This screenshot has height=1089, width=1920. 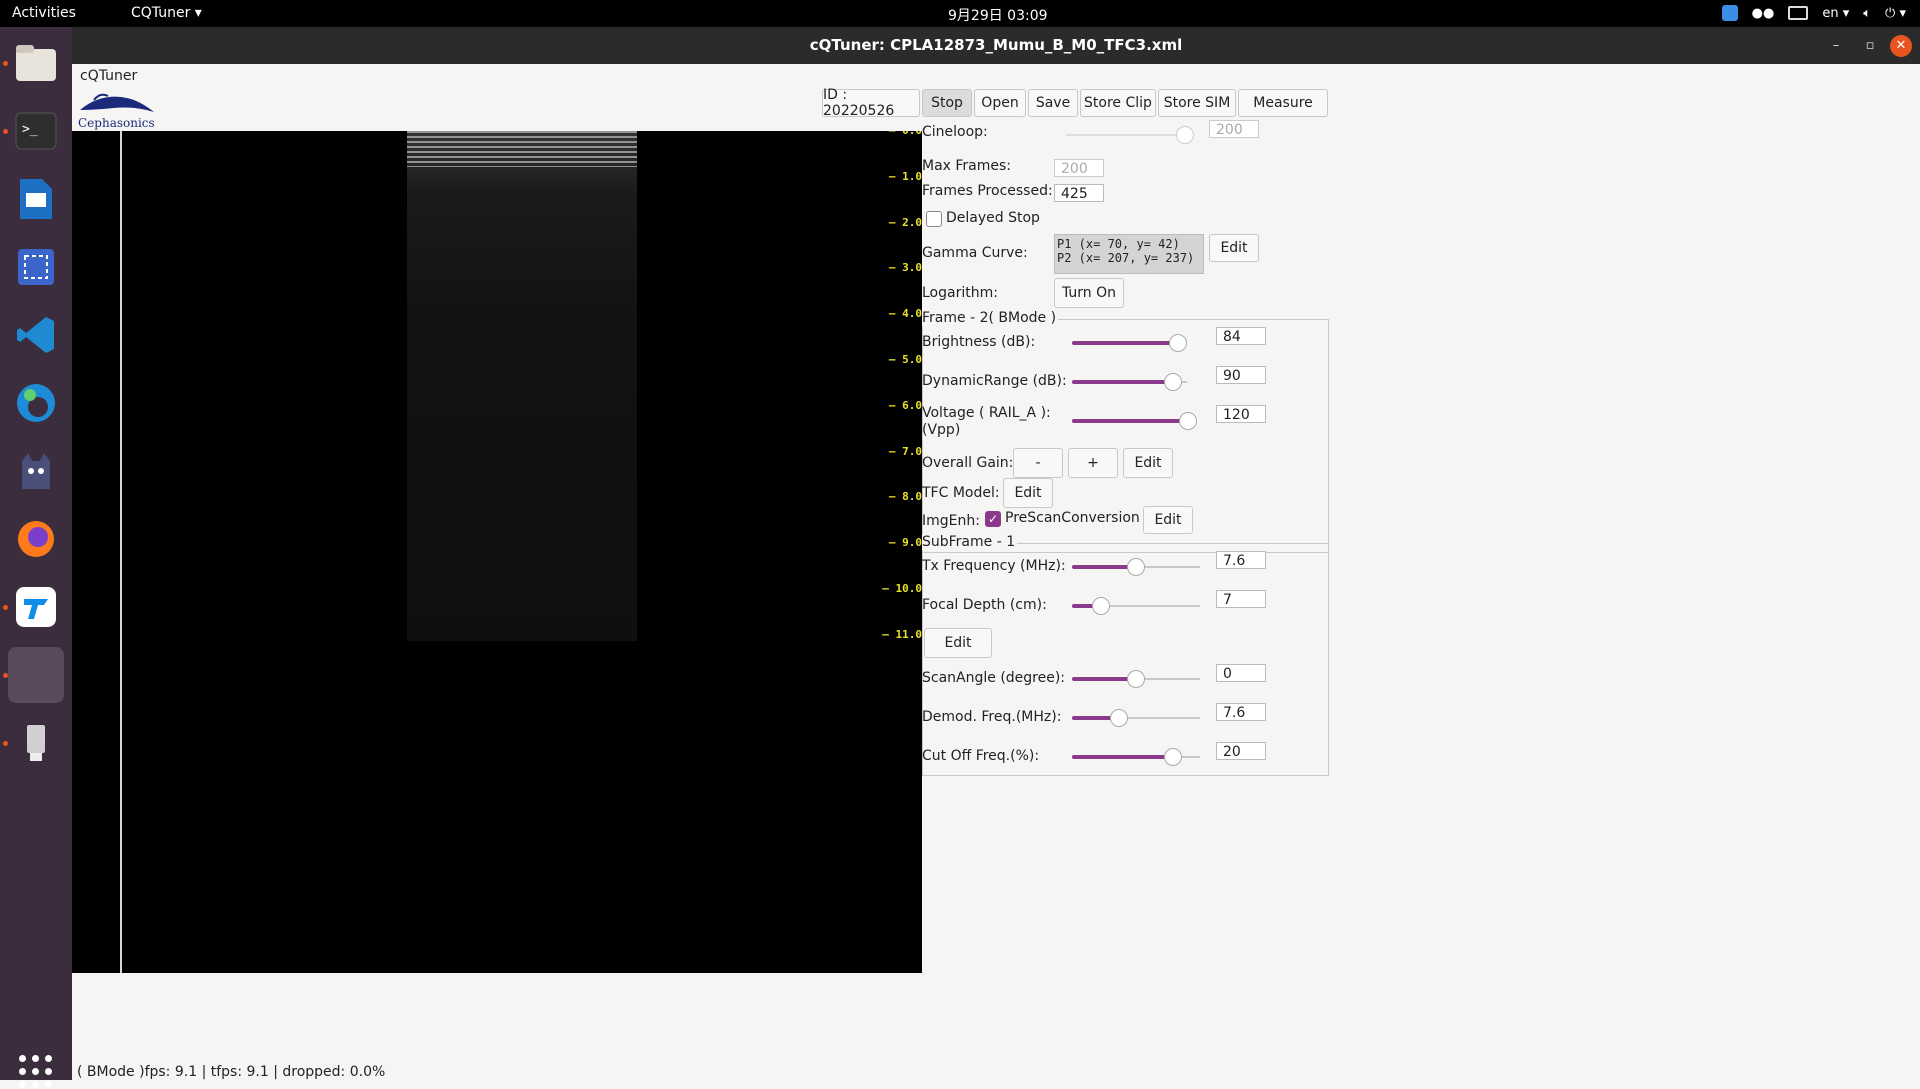 I want to click on voltage-label: Voltage ( RAIL_A ):, so click(x=986, y=413).